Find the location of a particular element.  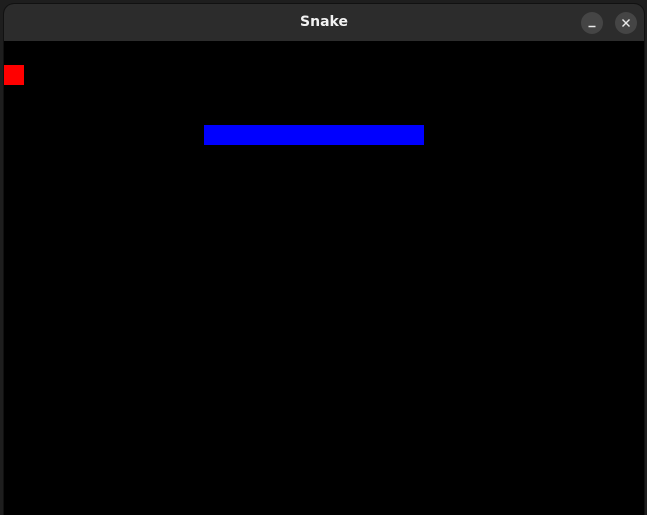

window-title: Snake is located at coordinates (324, 22).